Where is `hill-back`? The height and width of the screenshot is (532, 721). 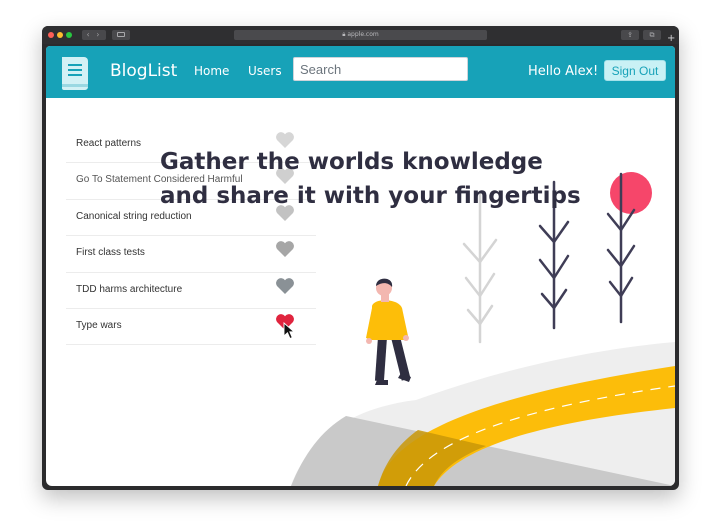 hill-back is located at coordinates (483, 414).